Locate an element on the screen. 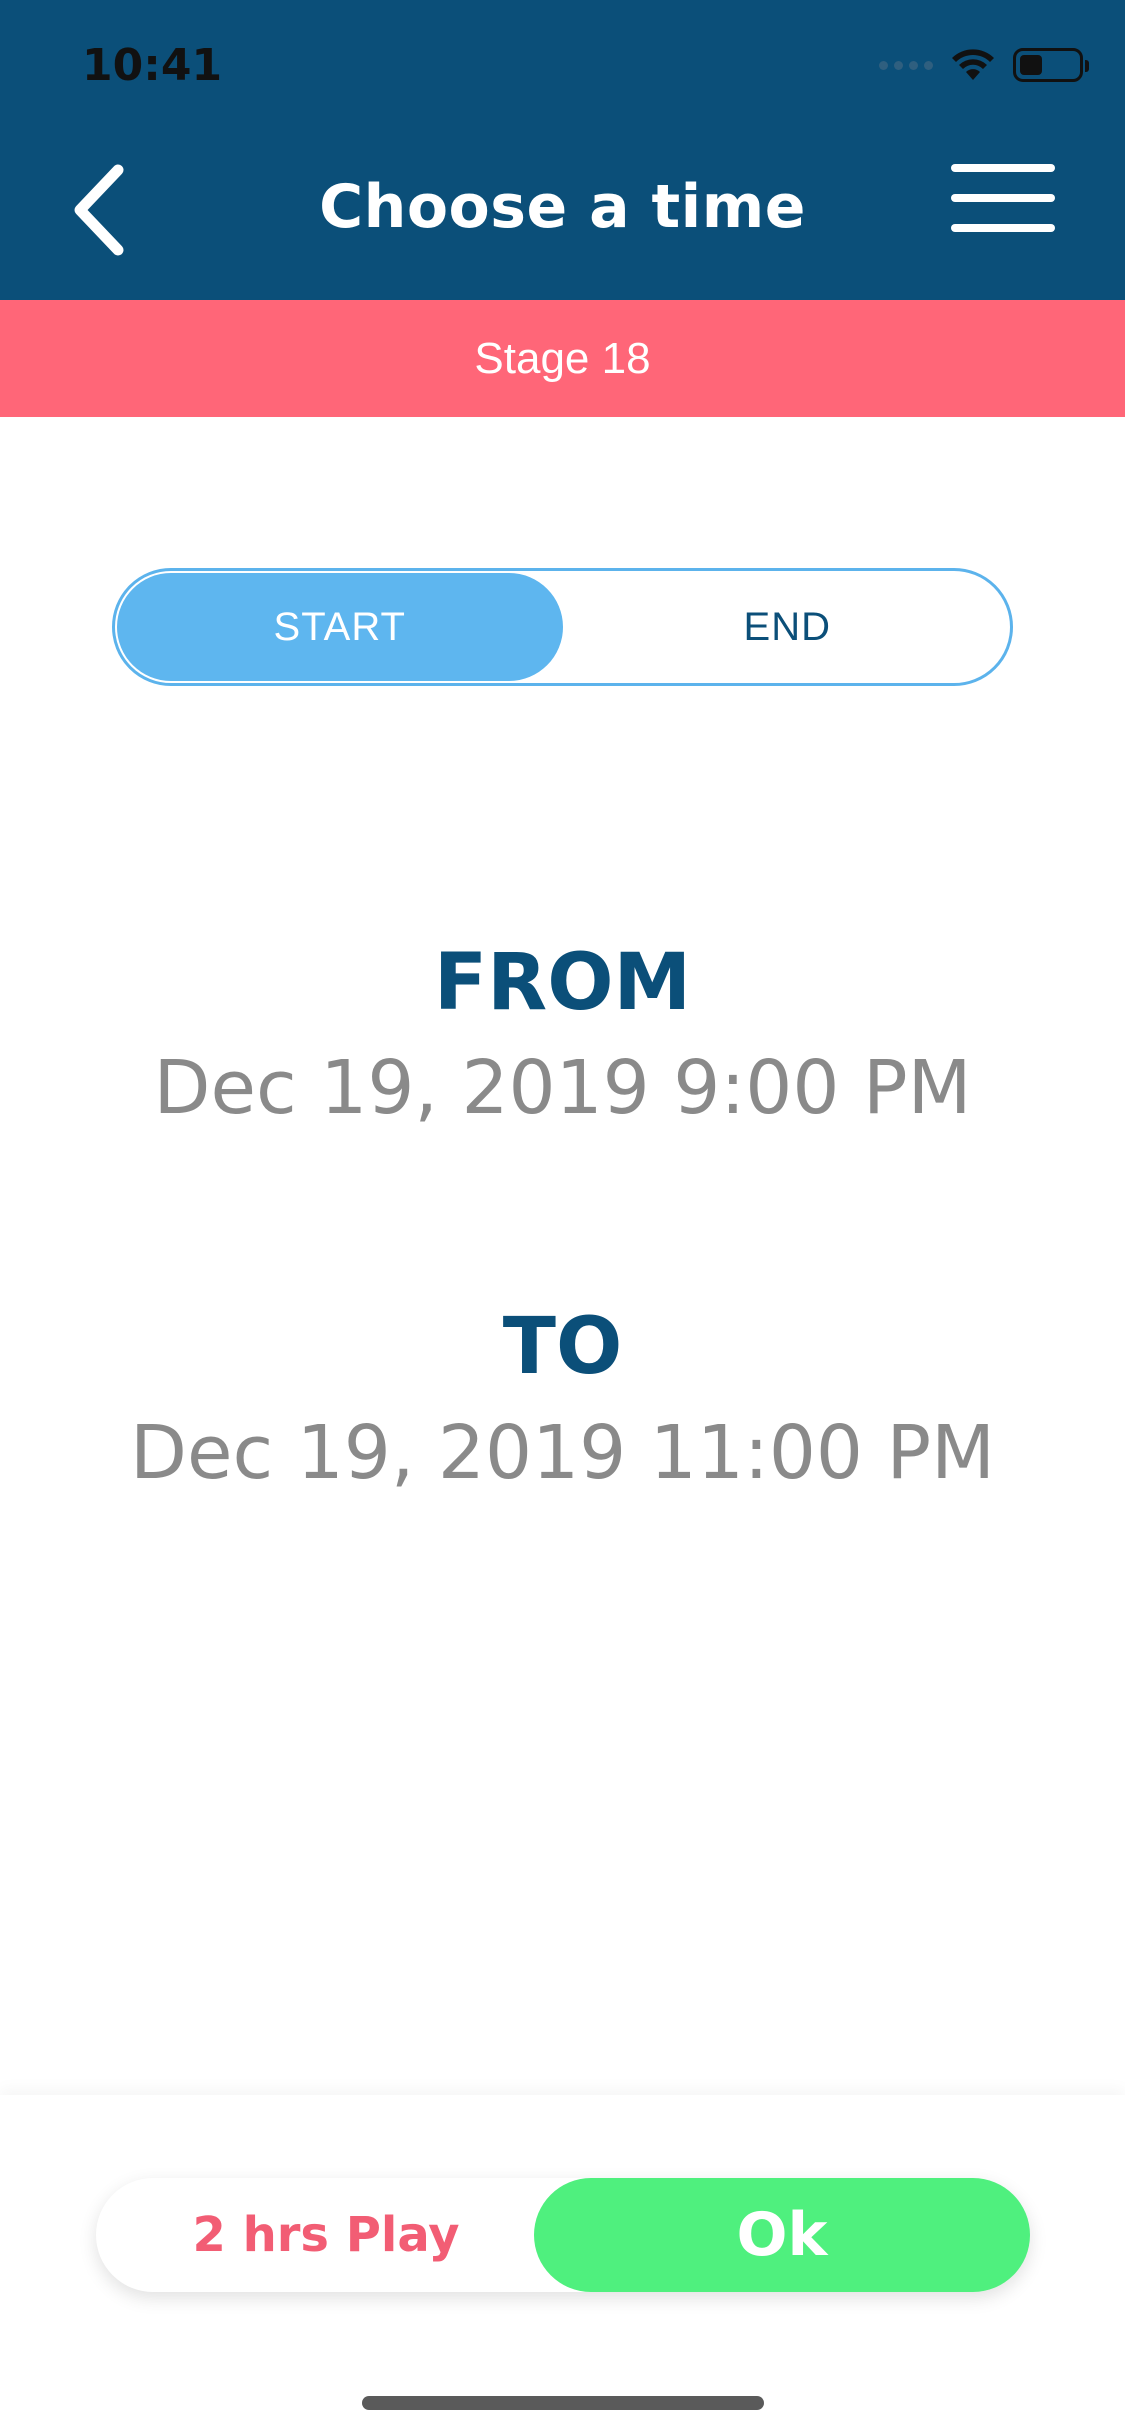 The image size is (1125, 2436). to-label: TO is located at coordinates (562, 1347).